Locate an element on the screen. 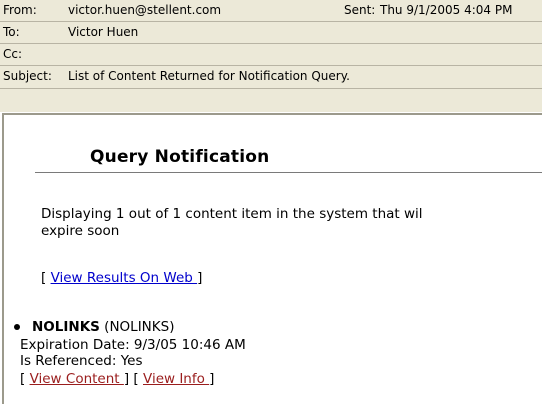 This screenshot has width=542, height=404. message-line-2: expire soon is located at coordinates (80, 231).